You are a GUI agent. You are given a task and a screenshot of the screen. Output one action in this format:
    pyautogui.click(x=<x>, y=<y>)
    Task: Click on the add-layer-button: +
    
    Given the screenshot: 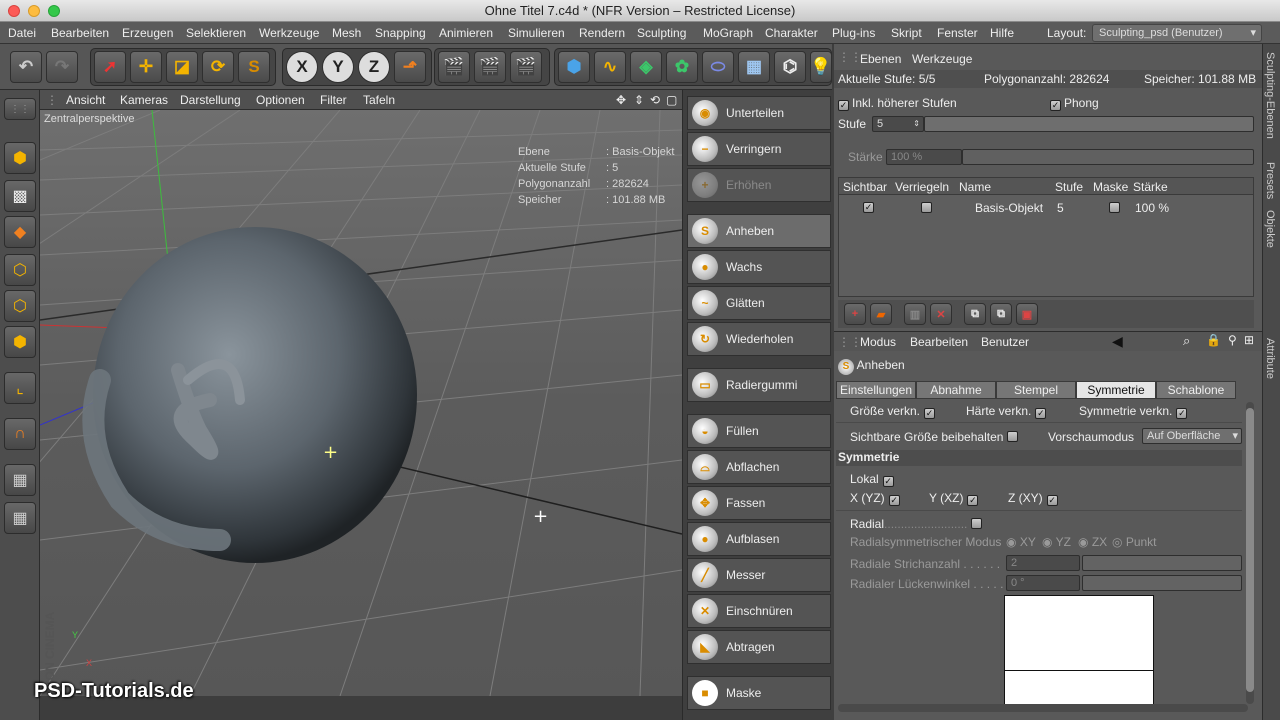 What is the action you would take?
    pyautogui.click(x=855, y=314)
    